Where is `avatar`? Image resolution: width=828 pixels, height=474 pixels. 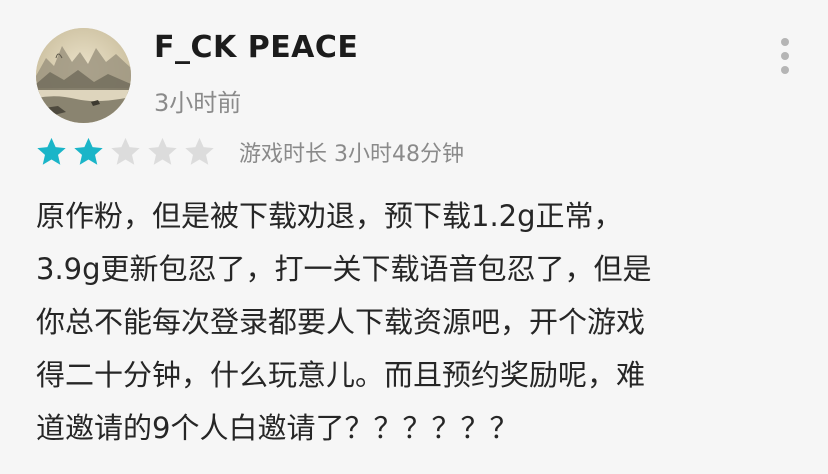
avatar is located at coordinates (83, 75).